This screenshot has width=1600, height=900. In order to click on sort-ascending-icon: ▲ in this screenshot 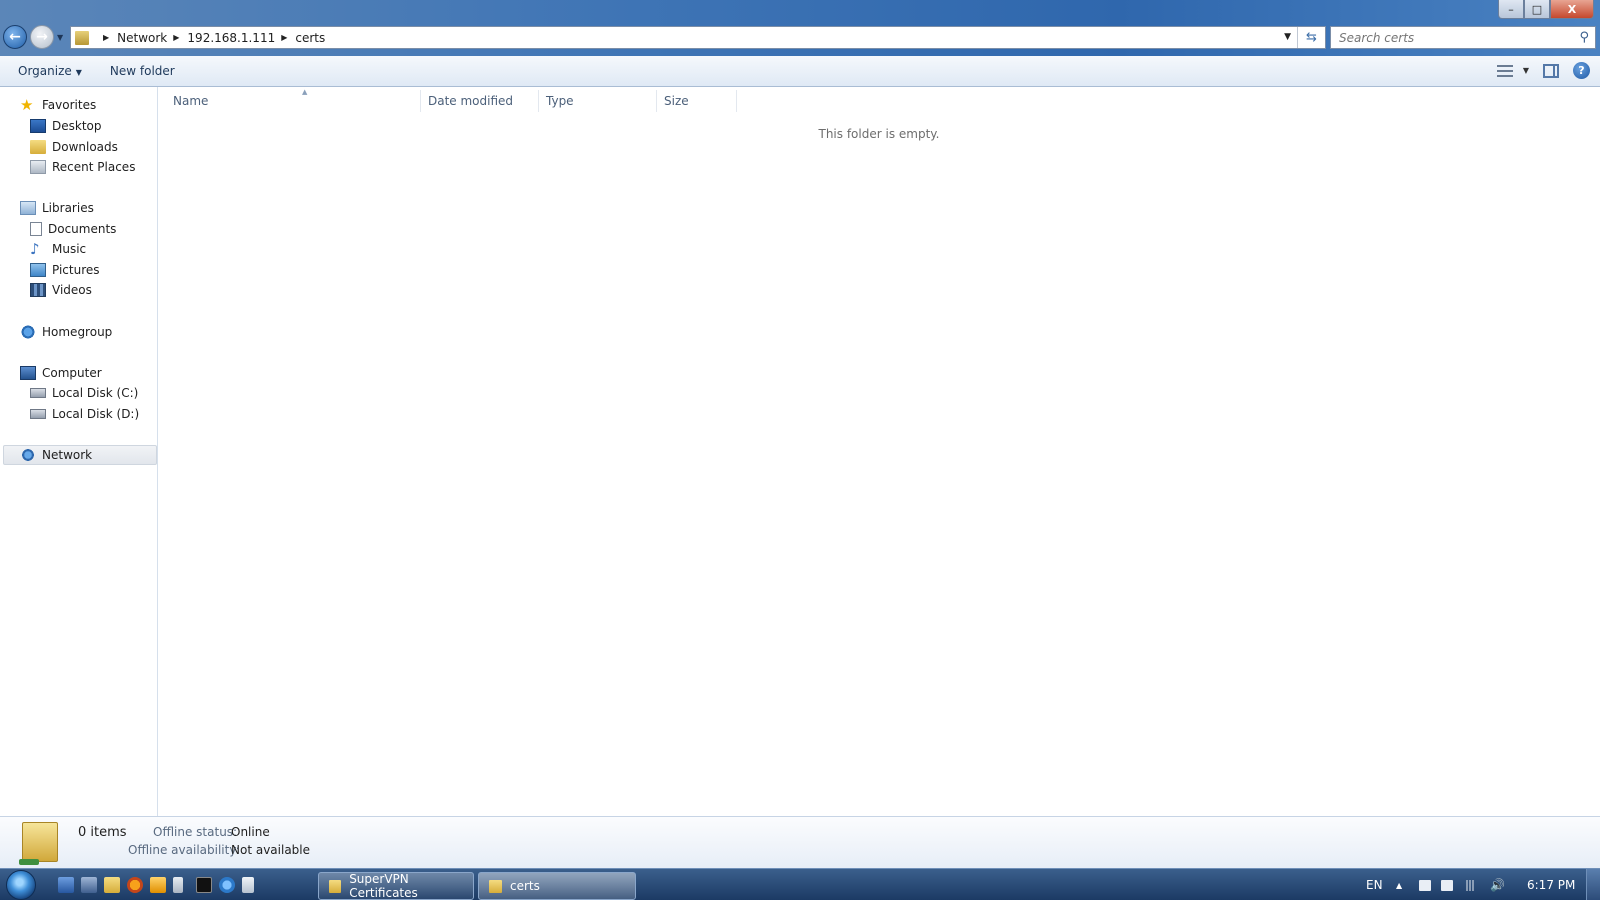, I will do `click(305, 92)`.